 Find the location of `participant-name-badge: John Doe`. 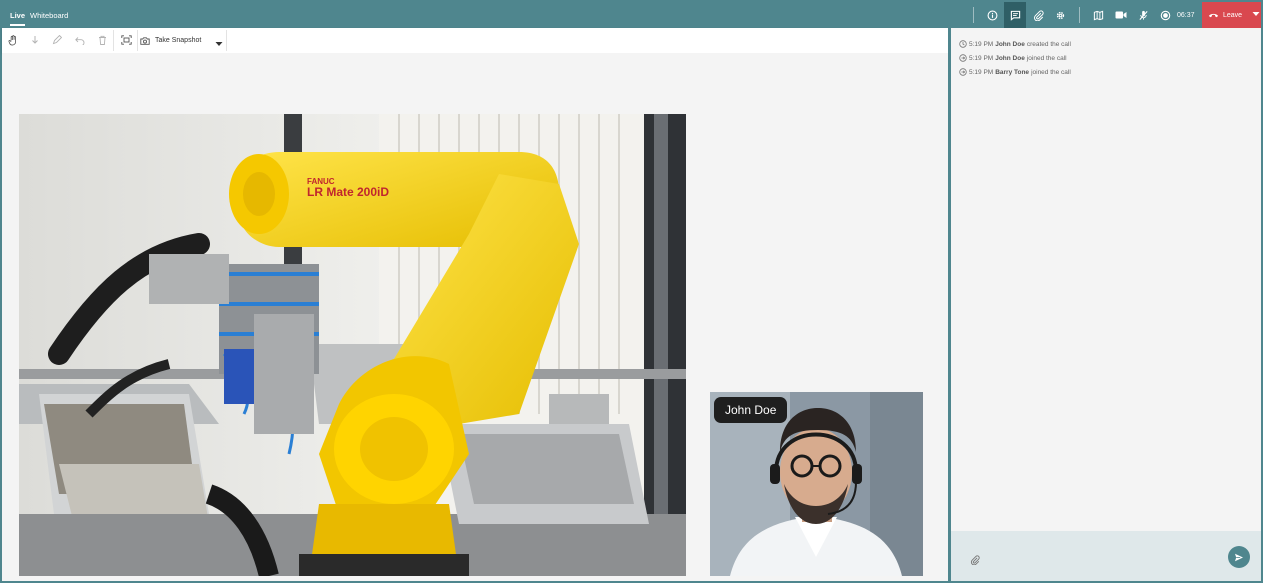

participant-name-badge: John Doe is located at coordinates (751, 410).